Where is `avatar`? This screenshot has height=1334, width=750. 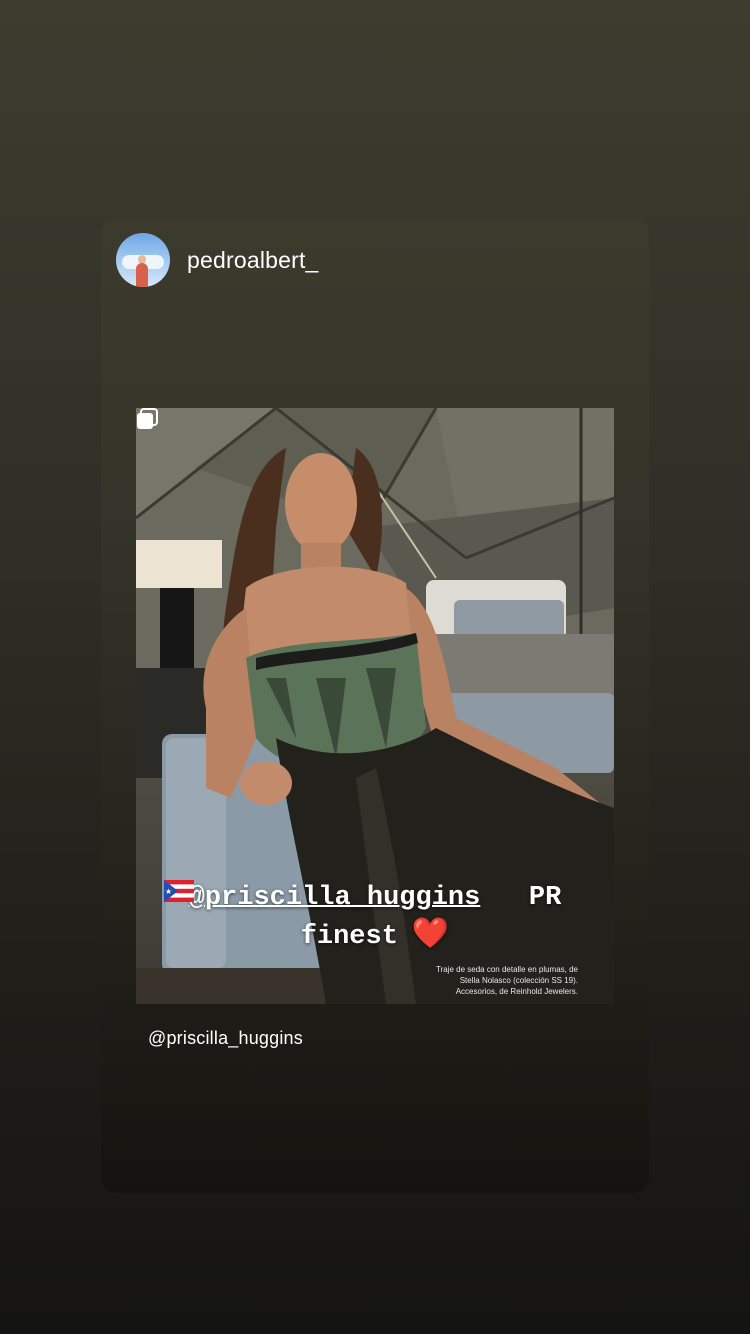
avatar is located at coordinates (143, 260).